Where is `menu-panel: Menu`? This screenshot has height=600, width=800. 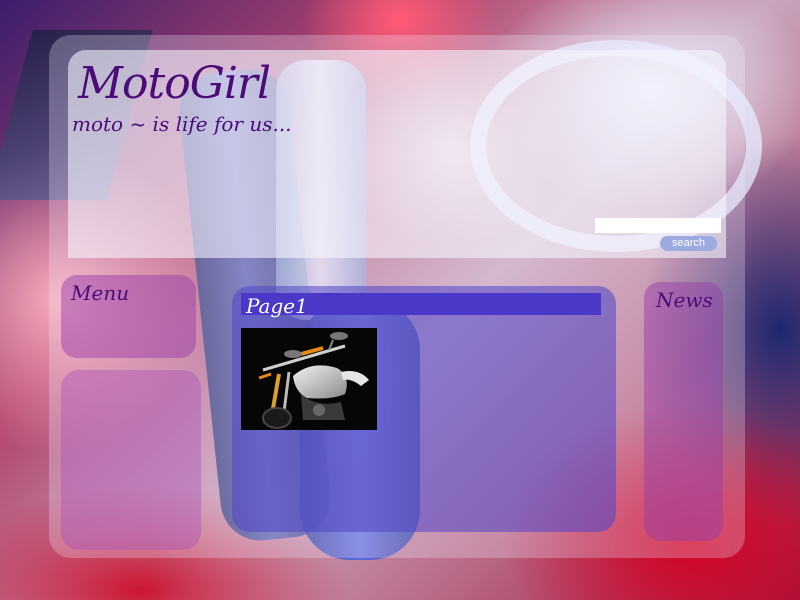 menu-panel: Menu is located at coordinates (128, 316).